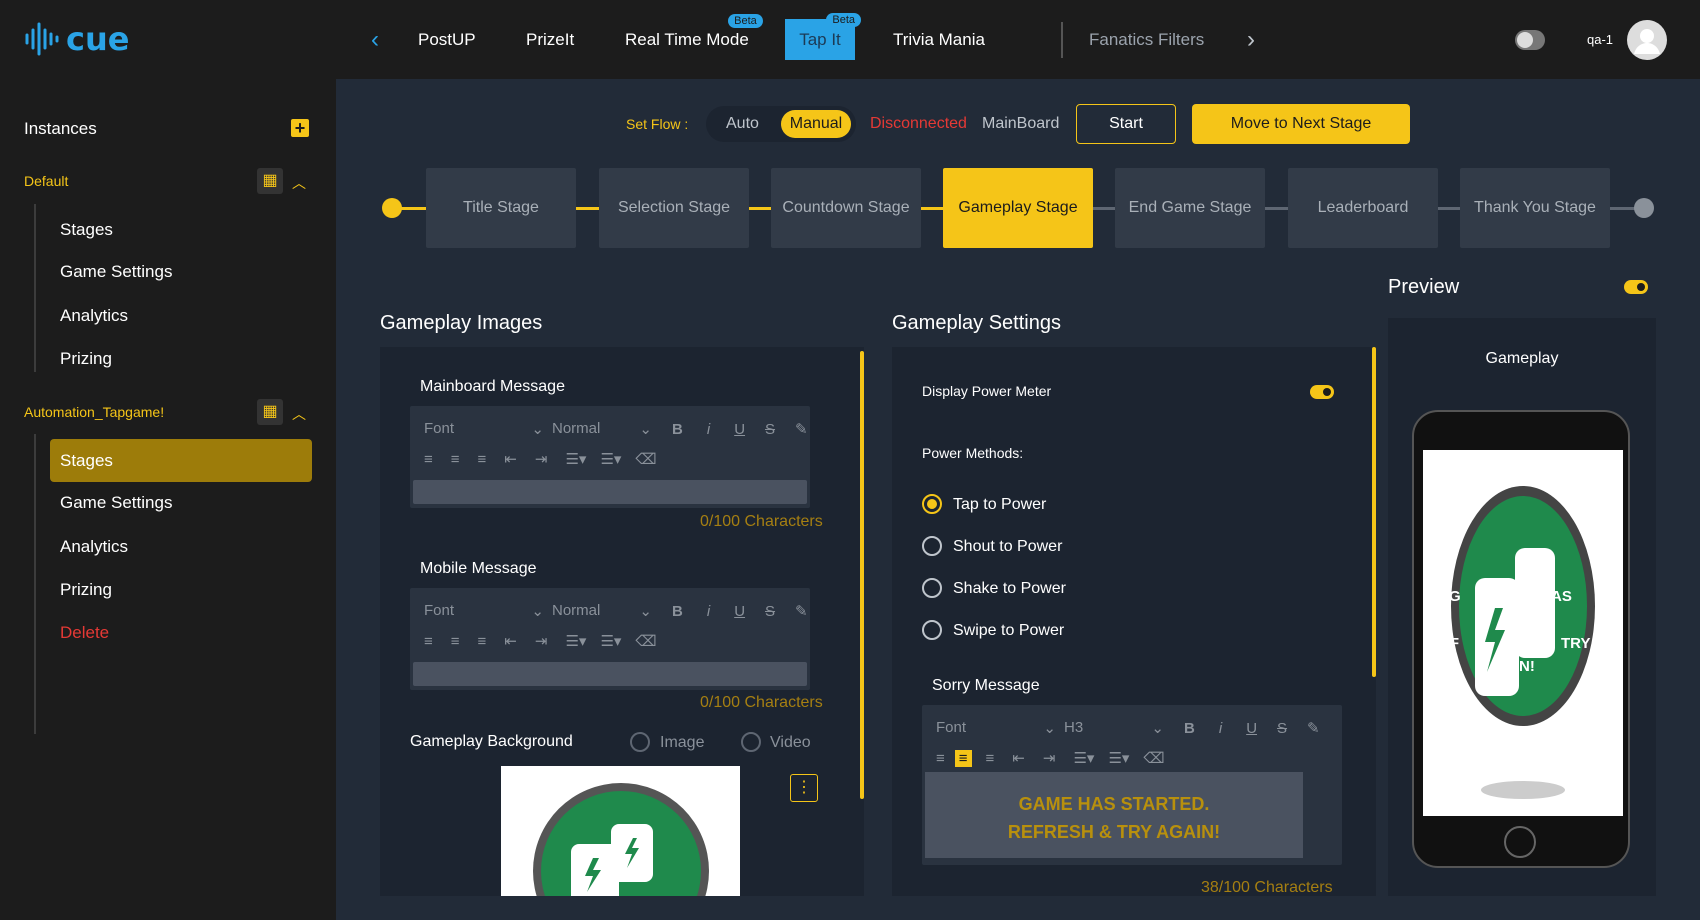 Image resolution: width=1700 pixels, height=920 pixels. What do you see at coordinates (181, 460) in the screenshot?
I see `sidebar-item-stages-active: Stages` at bounding box center [181, 460].